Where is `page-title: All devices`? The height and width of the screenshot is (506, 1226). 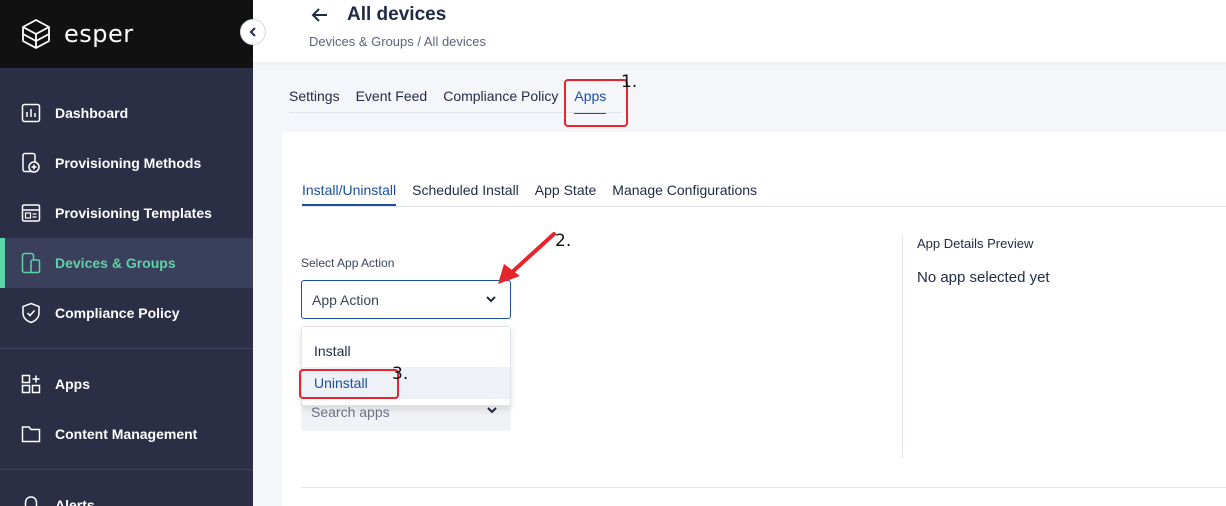
page-title: All devices is located at coordinates (397, 14).